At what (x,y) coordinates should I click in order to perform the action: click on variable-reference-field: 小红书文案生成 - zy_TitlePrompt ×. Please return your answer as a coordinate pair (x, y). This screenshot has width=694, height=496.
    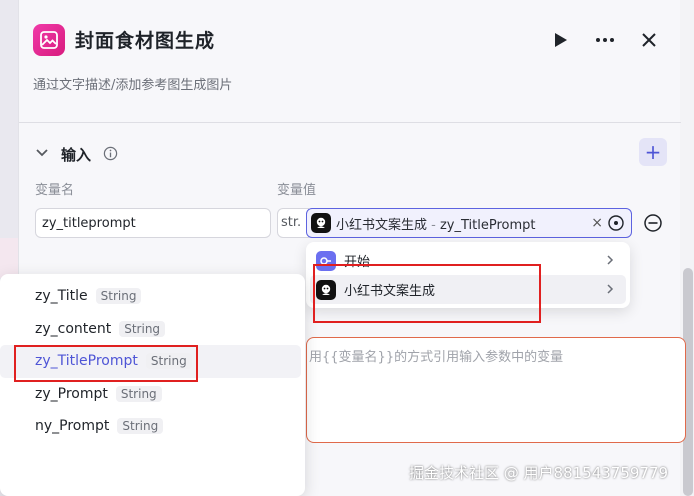
    Looking at the image, I should click on (469, 223).